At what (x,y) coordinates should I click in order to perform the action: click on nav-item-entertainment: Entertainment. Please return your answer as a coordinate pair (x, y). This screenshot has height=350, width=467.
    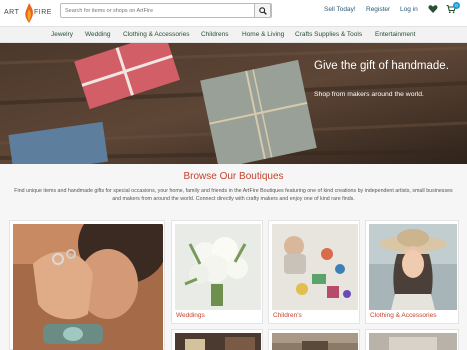
    Looking at the image, I should click on (395, 34).